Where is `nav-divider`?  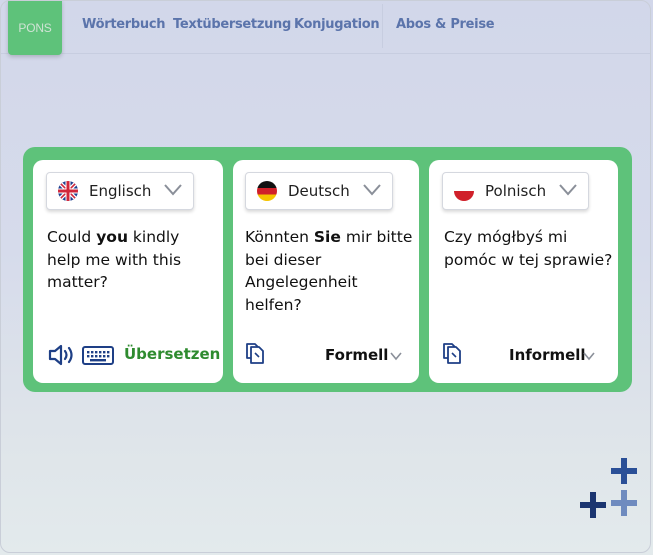 nav-divider is located at coordinates (382, 26).